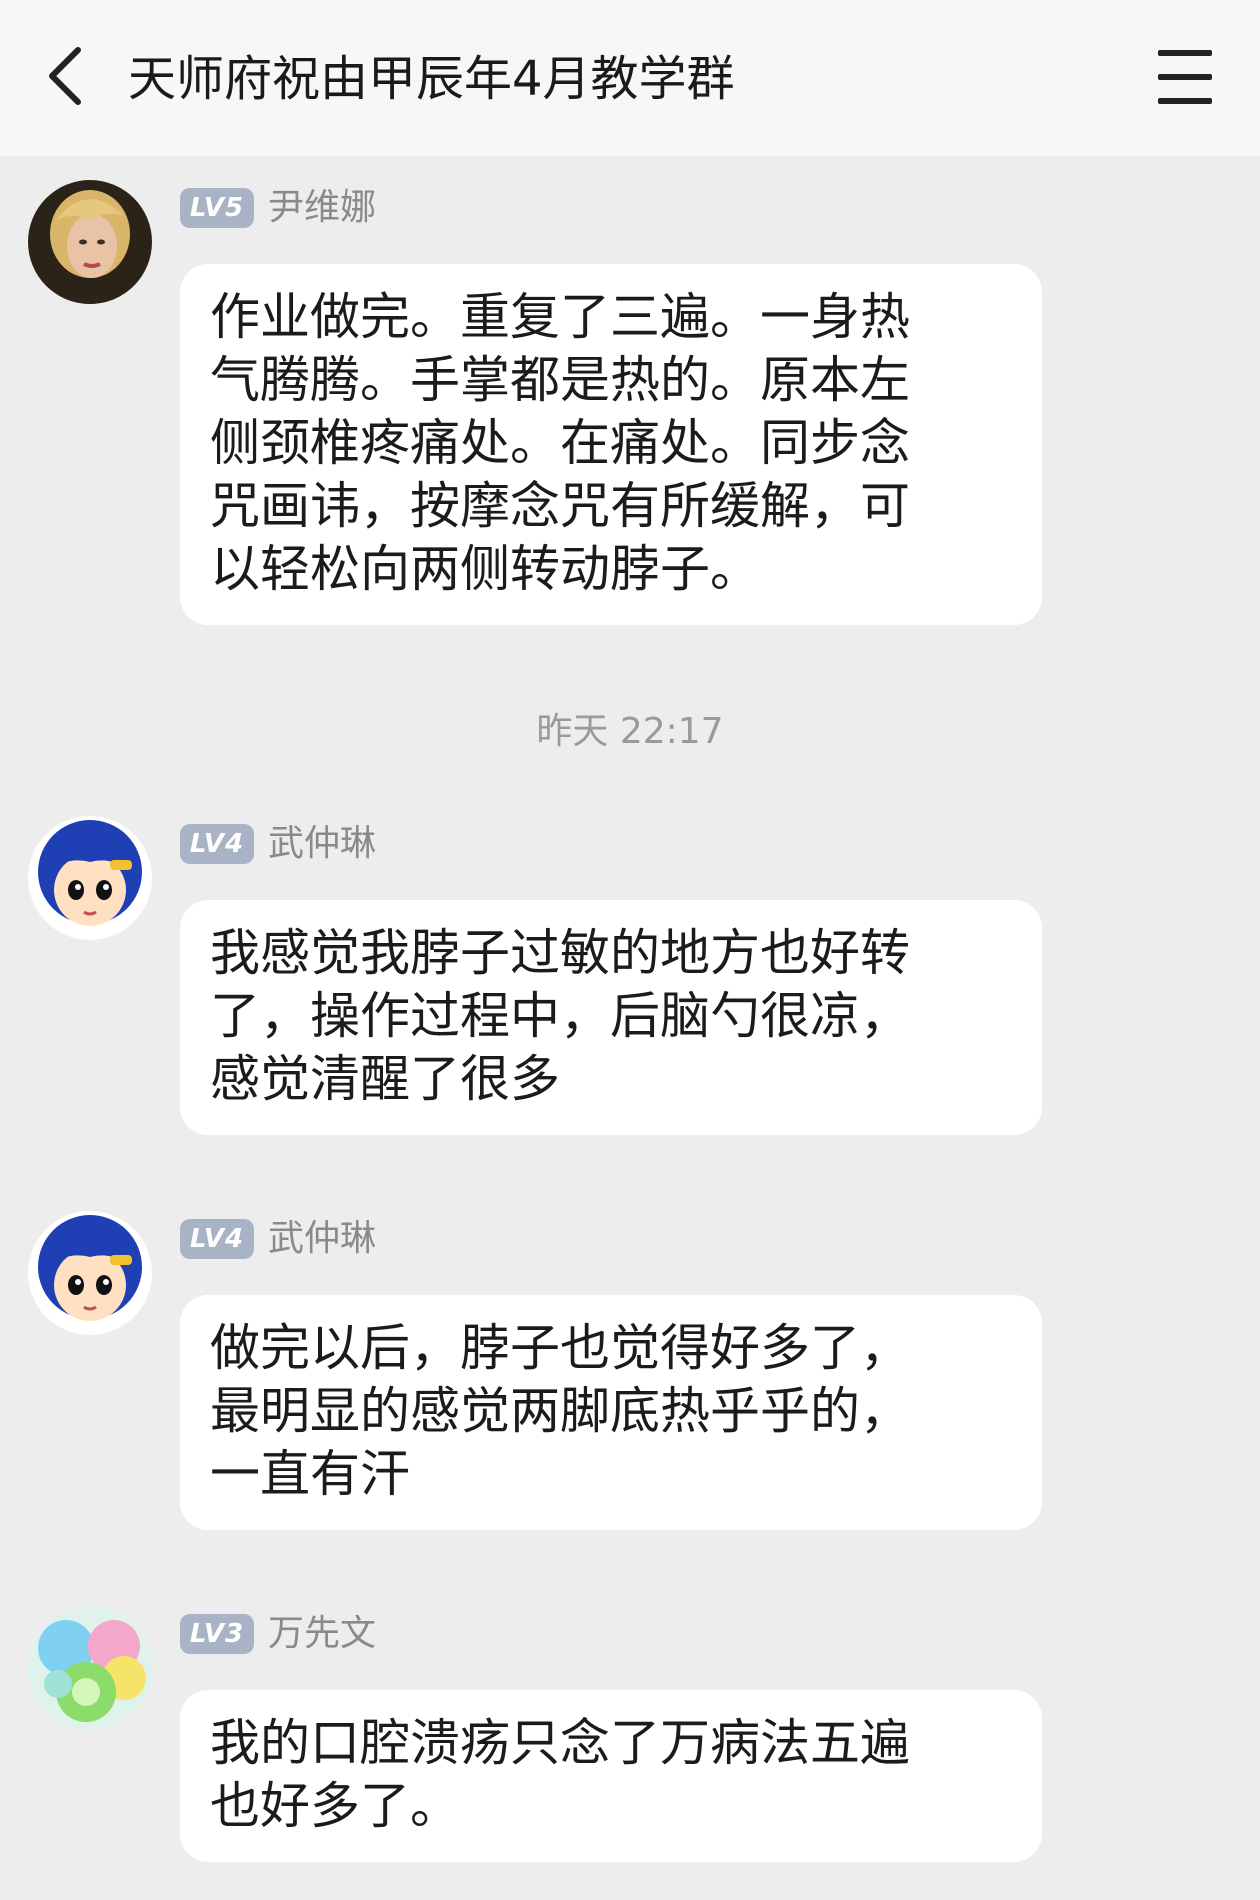  Describe the element at coordinates (1185, 78) in the screenshot. I see `menu-button` at that location.